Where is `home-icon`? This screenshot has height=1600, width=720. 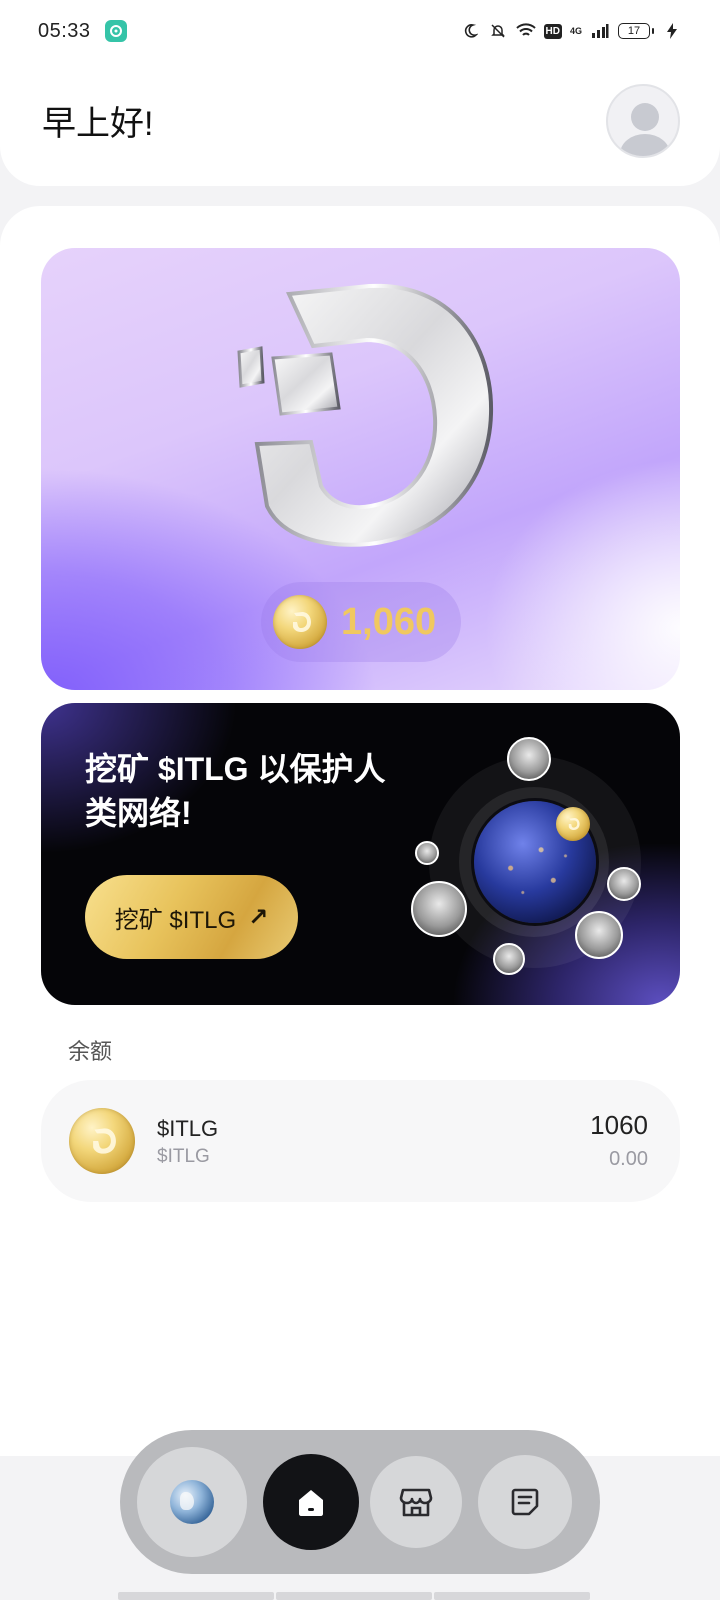
home-icon is located at coordinates (311, 1503).